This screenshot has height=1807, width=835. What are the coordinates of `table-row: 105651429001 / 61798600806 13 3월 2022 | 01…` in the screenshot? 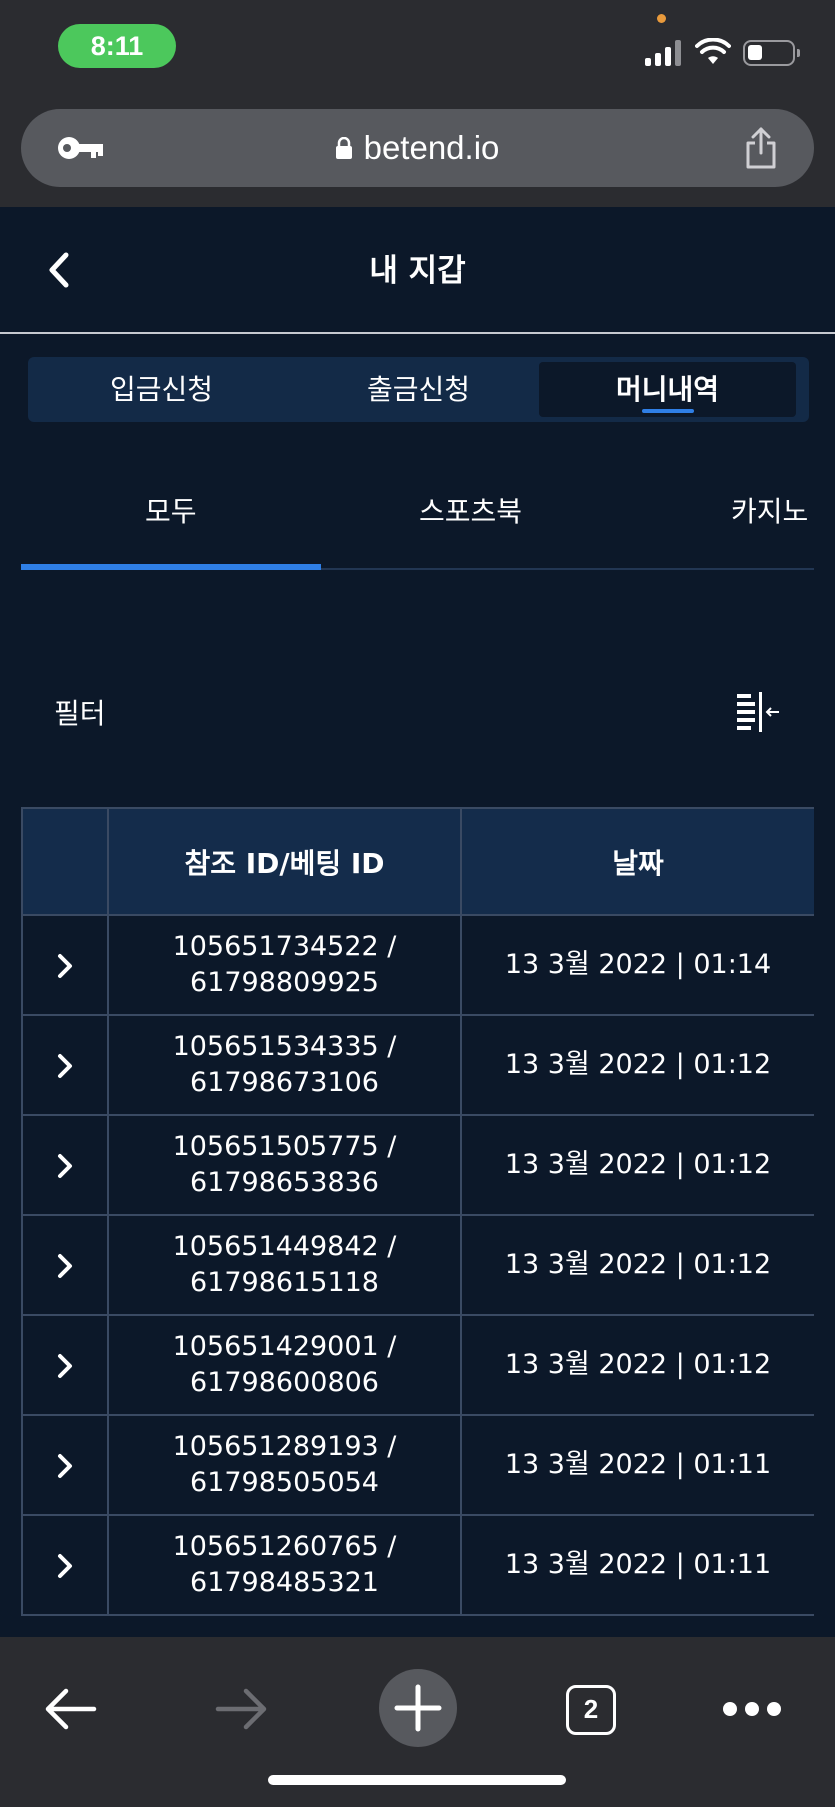 It's located at (417, 1365).